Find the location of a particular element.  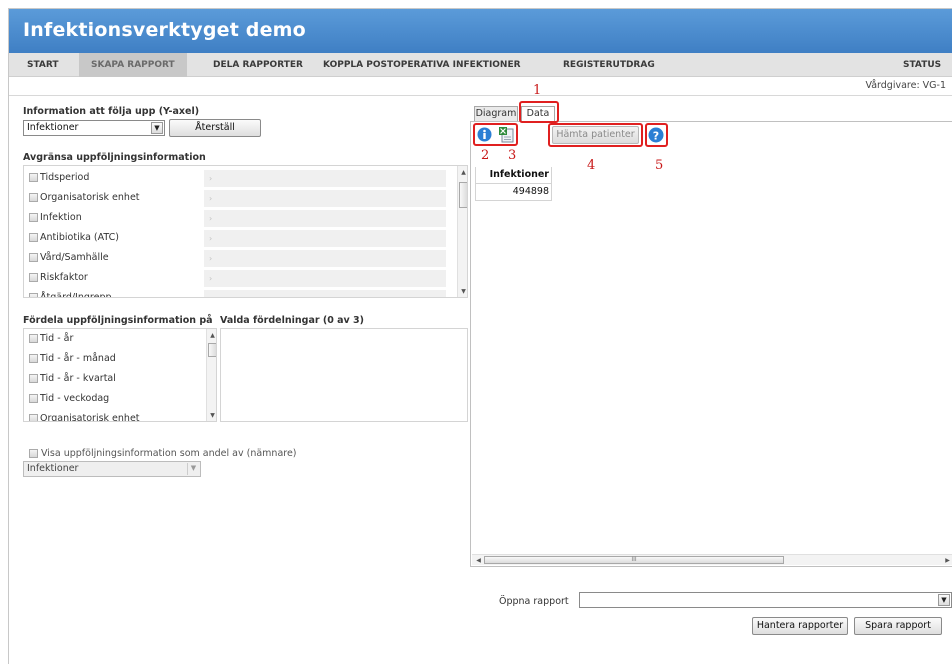

yaxis-select: Infektioner ▼ is located at coordinates (94, 128).